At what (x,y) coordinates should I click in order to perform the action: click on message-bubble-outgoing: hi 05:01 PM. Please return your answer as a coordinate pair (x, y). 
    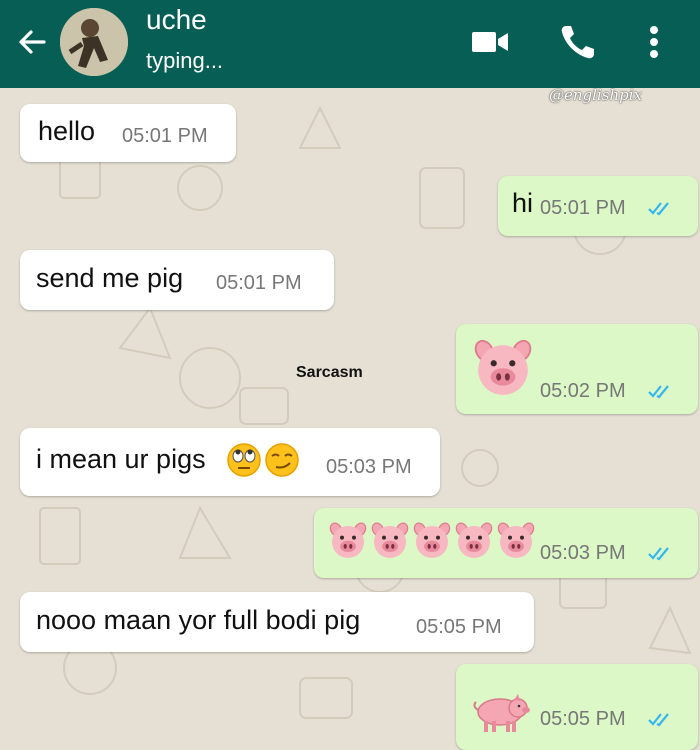
    Looking at the image, I should click on (598, 206).